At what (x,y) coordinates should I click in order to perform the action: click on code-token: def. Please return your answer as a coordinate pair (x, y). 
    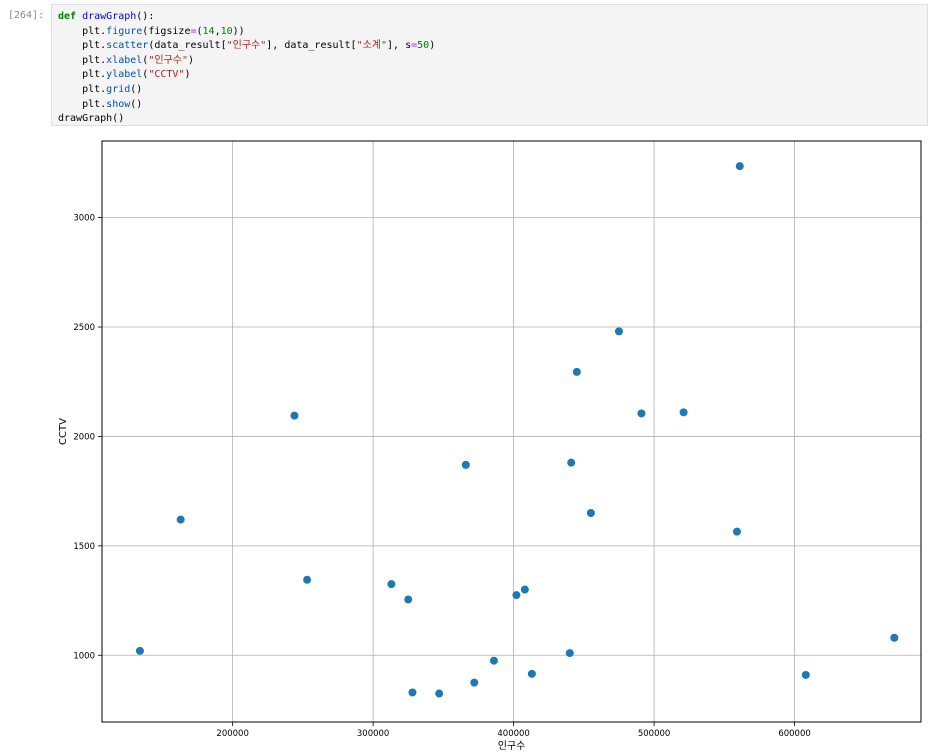
    Looking at the image, I should click on (67, 16).